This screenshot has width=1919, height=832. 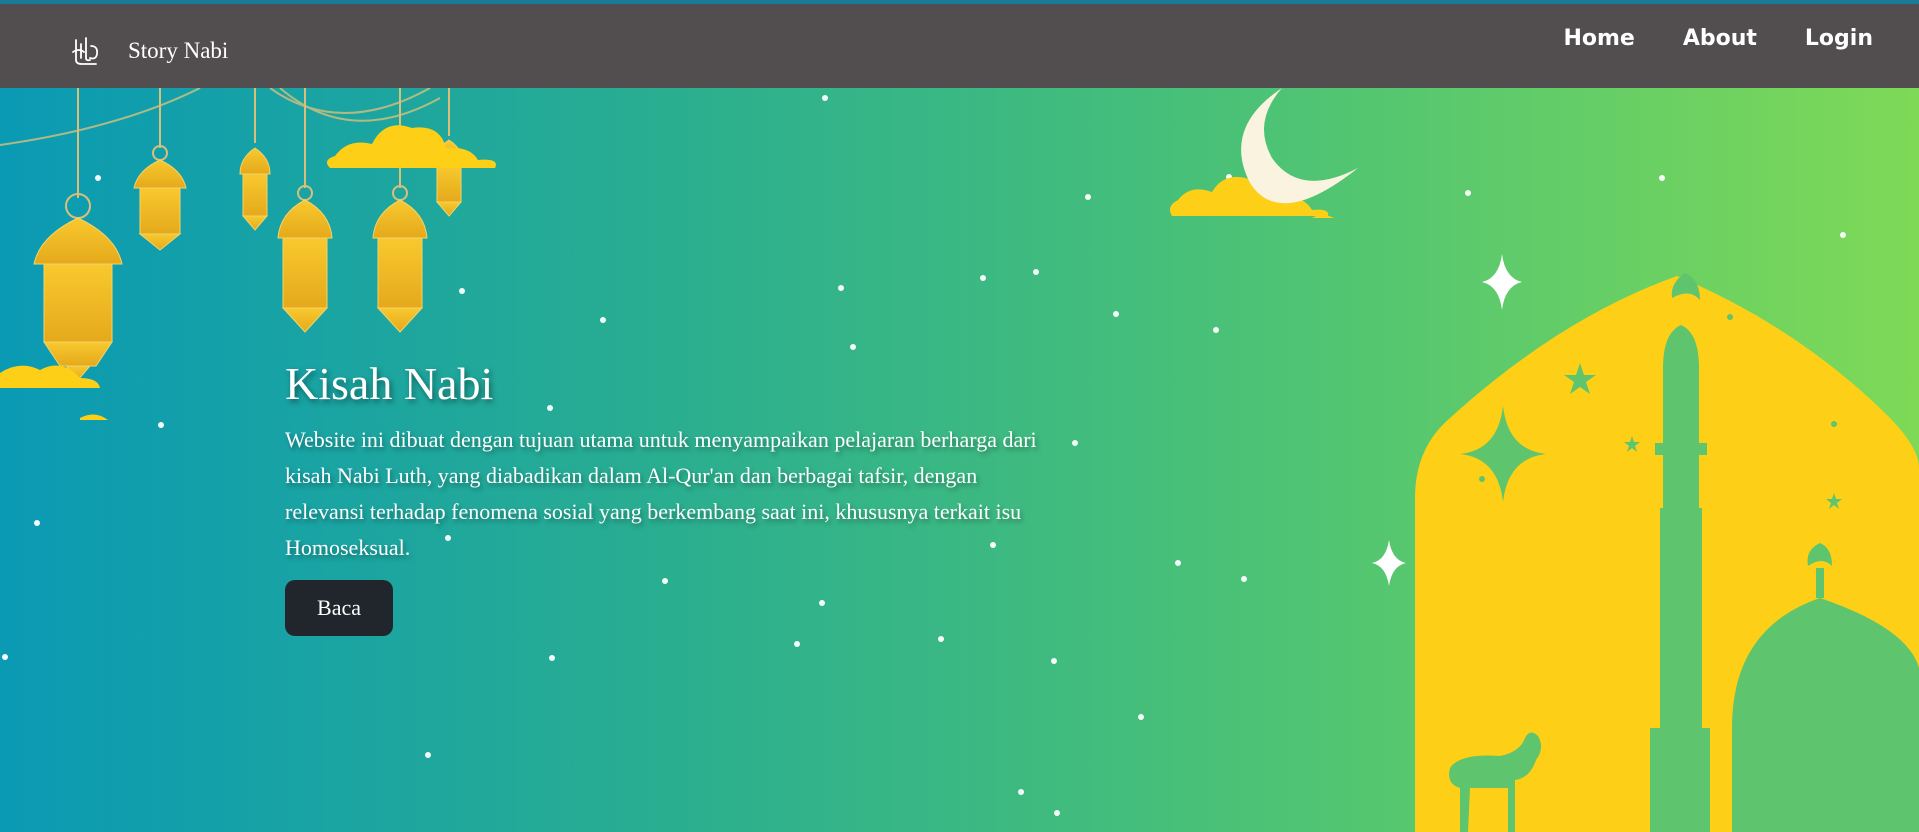 I want to click on read-button: Baca, so click(x=339, y=608).